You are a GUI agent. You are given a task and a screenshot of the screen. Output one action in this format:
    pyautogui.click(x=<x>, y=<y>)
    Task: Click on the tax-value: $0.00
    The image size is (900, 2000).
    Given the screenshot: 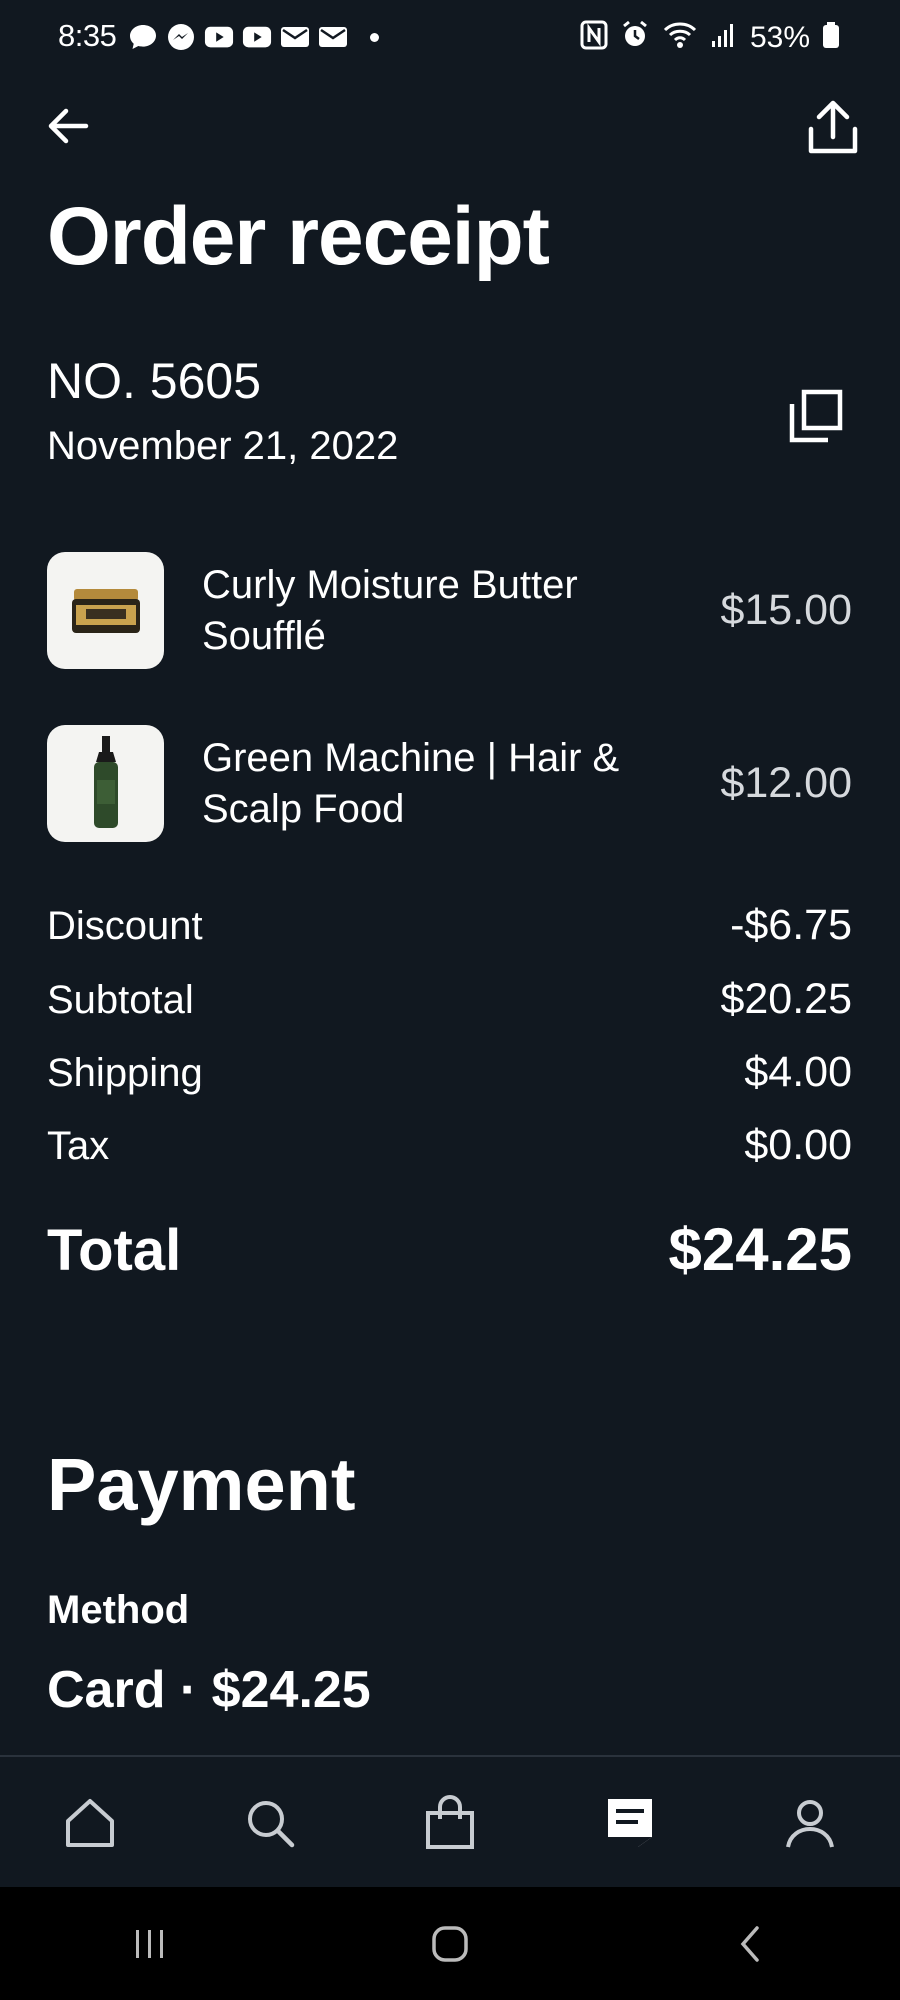 What is the action you would take?
    pyautogui.click(x=798, y=1145)
    